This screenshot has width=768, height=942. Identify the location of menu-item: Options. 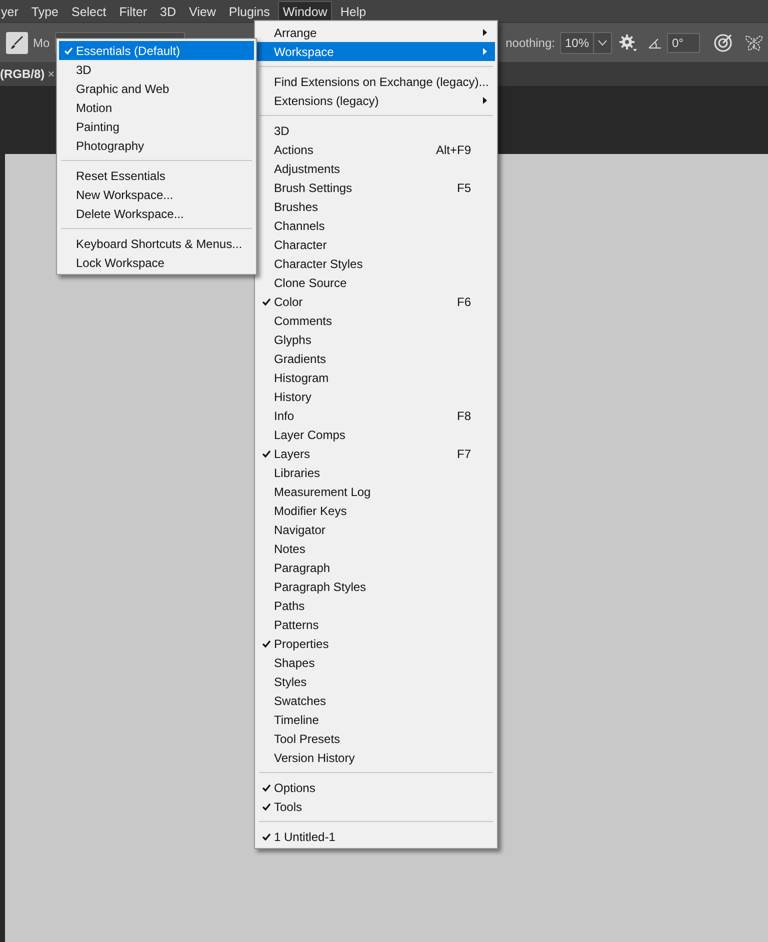
(376, 787).